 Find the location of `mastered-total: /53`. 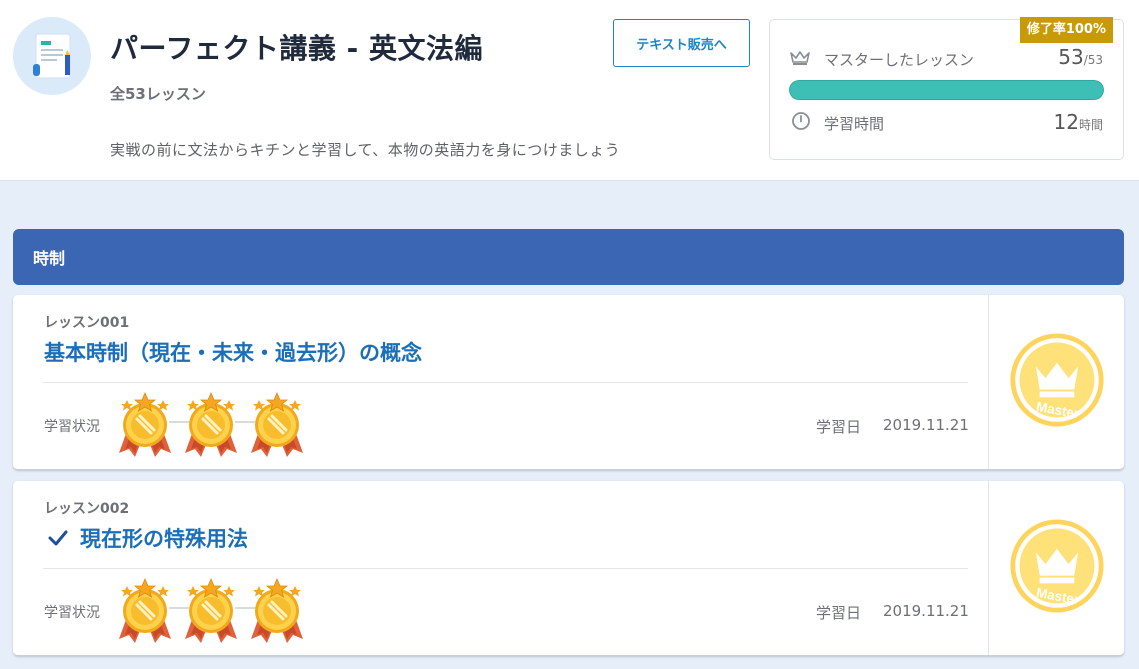

mastered-total: /53 is located at coordinates (1093, 60).